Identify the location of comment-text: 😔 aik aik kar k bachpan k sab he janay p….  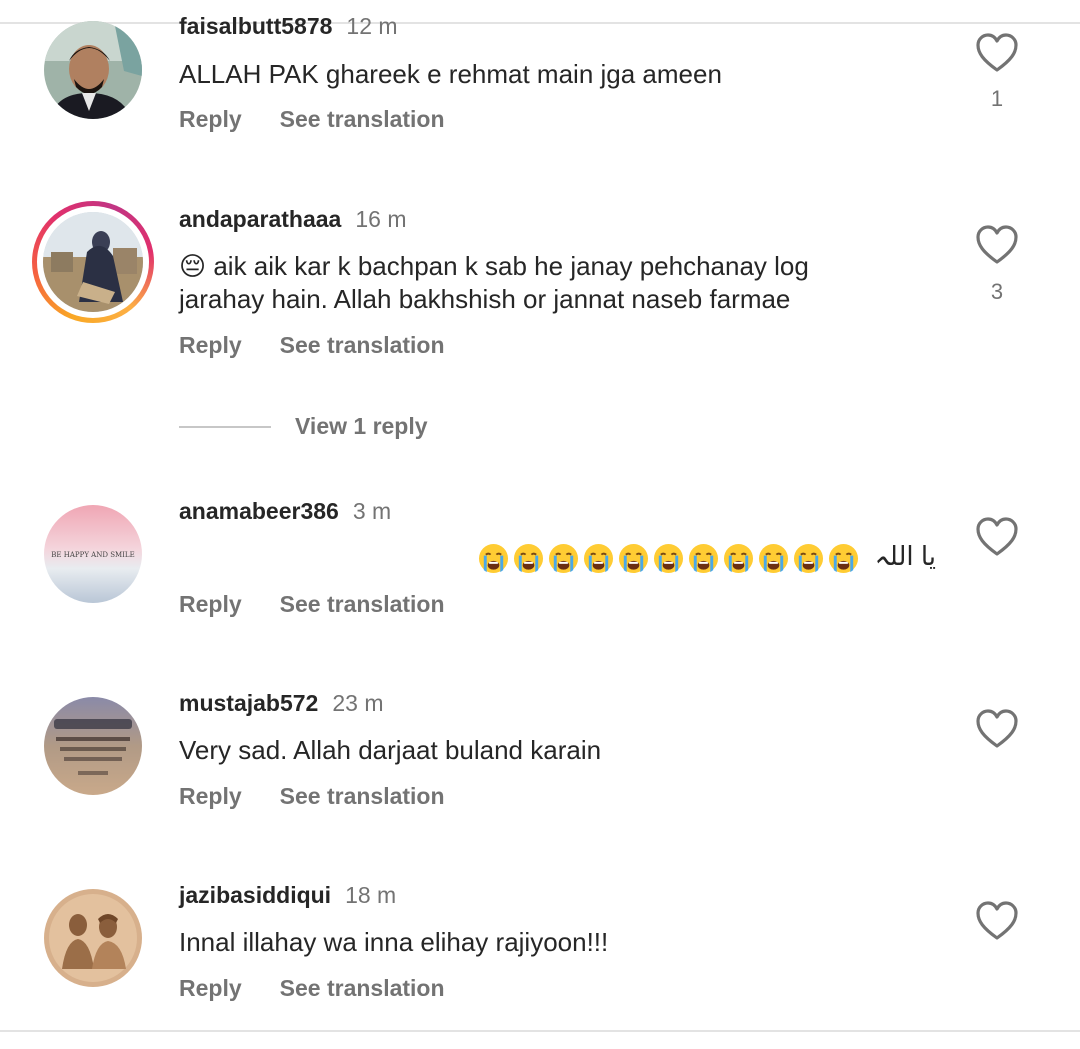
(539, 282).